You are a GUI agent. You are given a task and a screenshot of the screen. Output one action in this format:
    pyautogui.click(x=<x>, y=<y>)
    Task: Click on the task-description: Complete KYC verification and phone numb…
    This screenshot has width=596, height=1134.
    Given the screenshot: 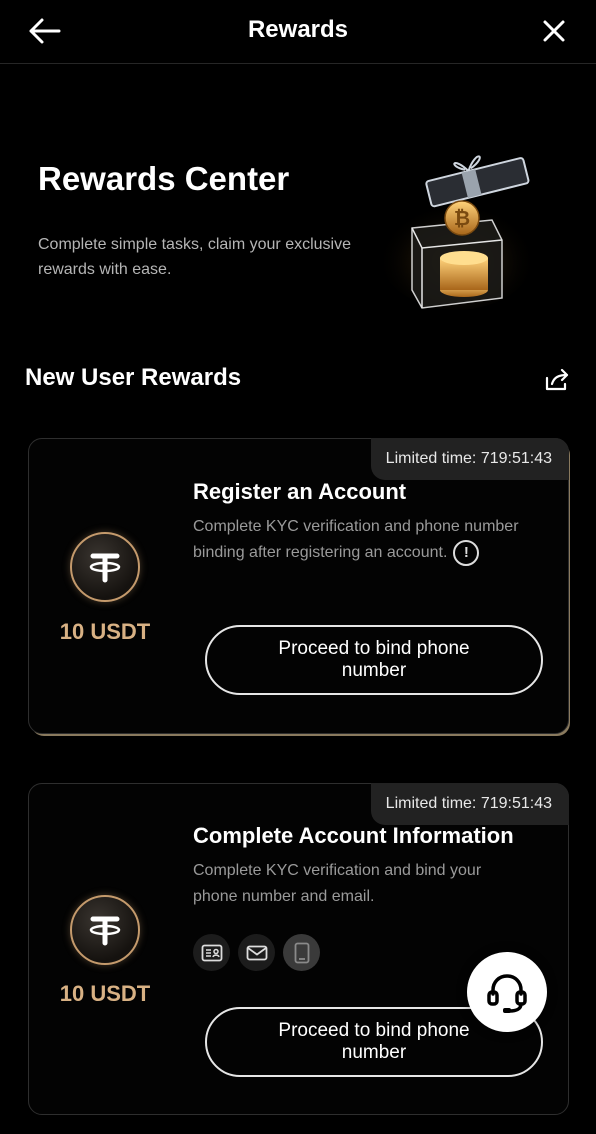 What is the action you would take?
    pyautogui.click(x=358, y=540)
    